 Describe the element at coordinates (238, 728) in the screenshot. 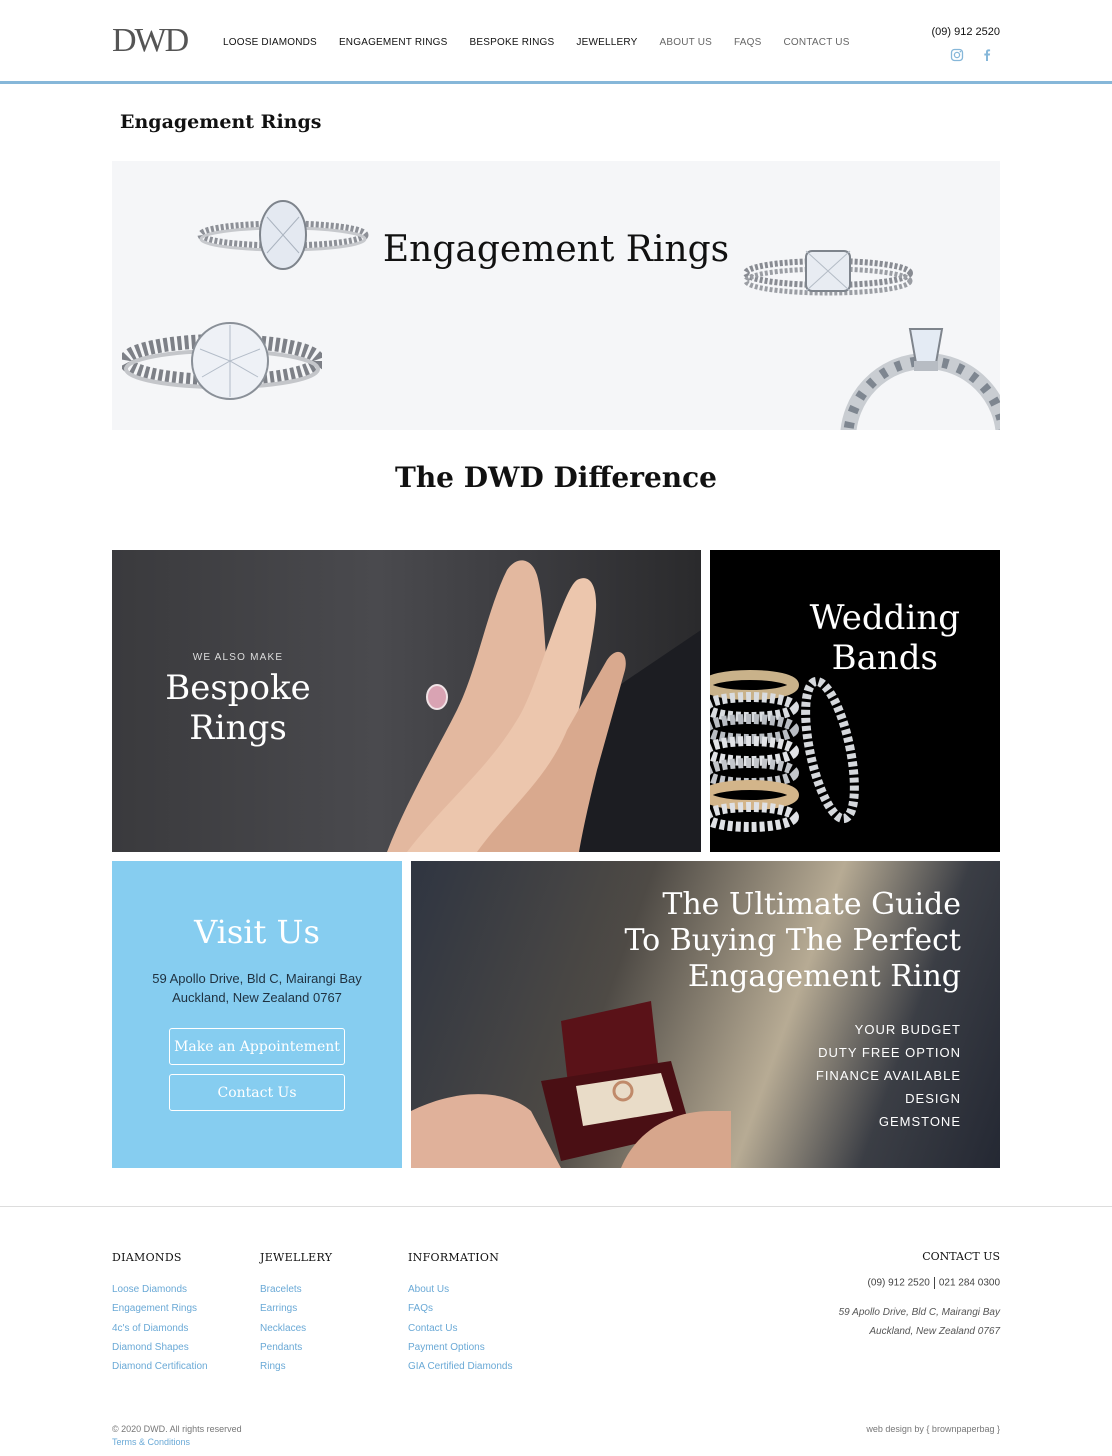

I see `bespoke-title-line2: Rings` at that location.